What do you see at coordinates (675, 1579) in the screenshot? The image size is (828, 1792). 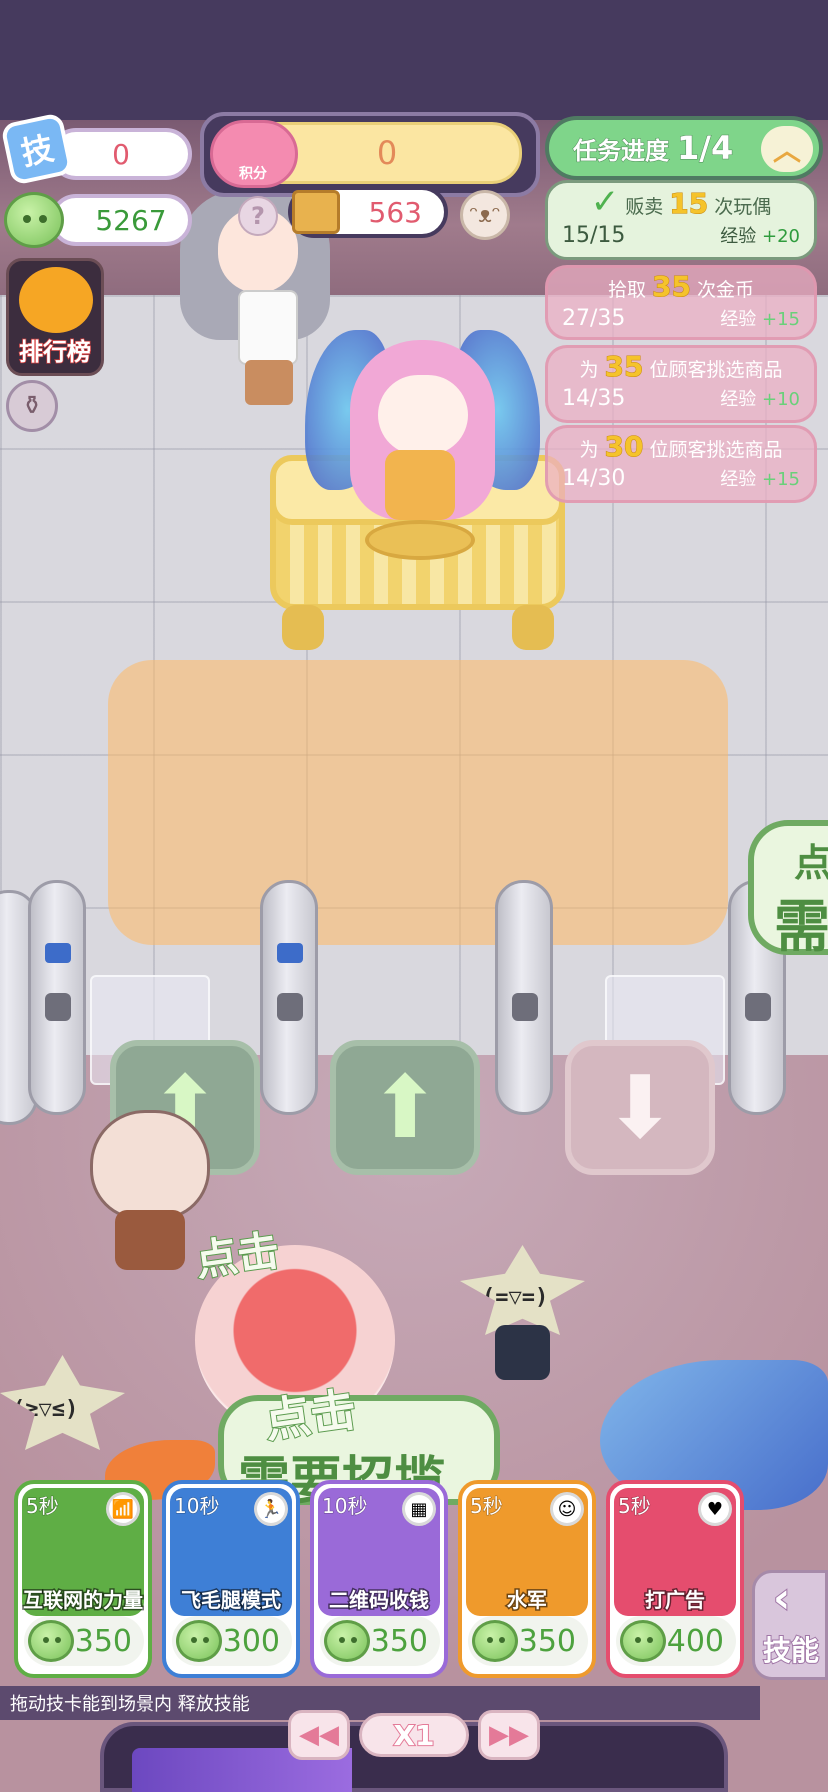 I see `skill-card-advertise: 5秒 ♥ 打广告 400` at bounding box center [675, 1579].